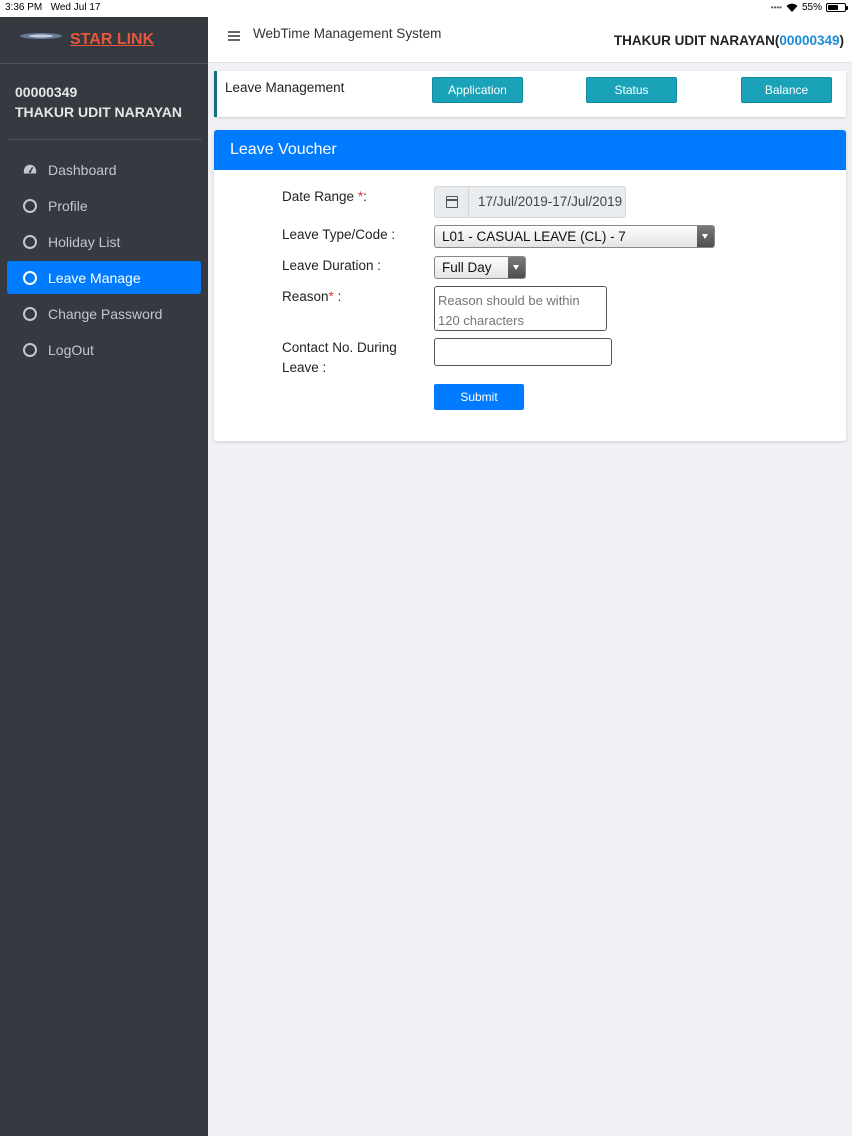 This screenshot has height=1136, width=852. Describe the element at coordinates (776, 7) in the screenshot. I see `signal-icon: ••••` at that location.